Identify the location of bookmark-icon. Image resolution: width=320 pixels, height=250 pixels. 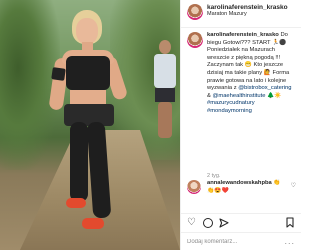
(290, 222).